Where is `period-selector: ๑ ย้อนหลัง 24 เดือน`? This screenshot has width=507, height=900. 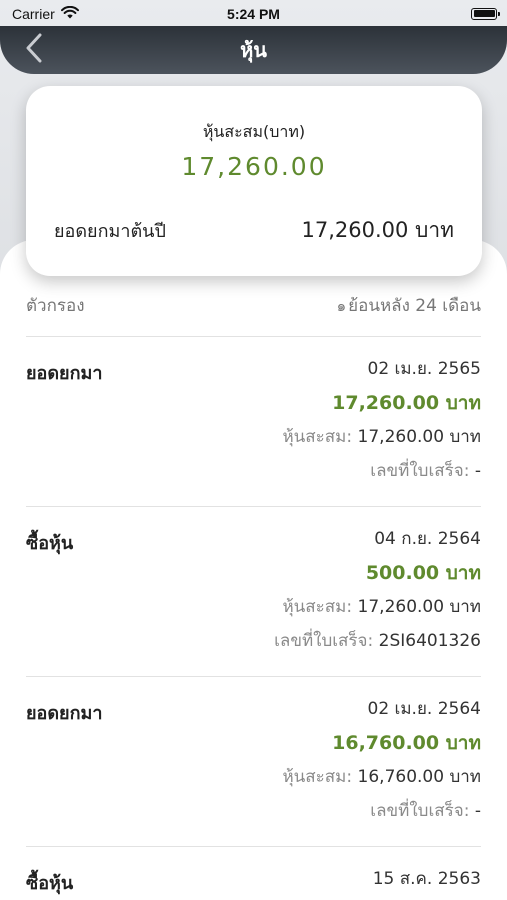 period-selector: ๑ ย้อนหลัง 24 เดือน is located at coordinates (409, 305).